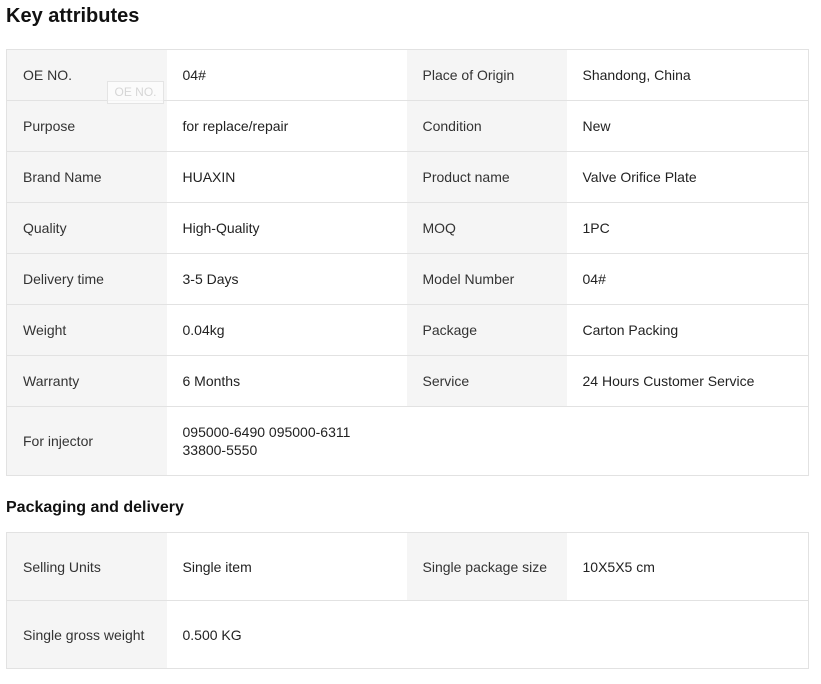 The height and width of the screenshot is (684, 821). What do you see at coordinates (286, 441) in the screenshot?
I see `attr-value-for-injector: 095000-6490 095000-6311 33800-5550` at bounding box center [286, 441].